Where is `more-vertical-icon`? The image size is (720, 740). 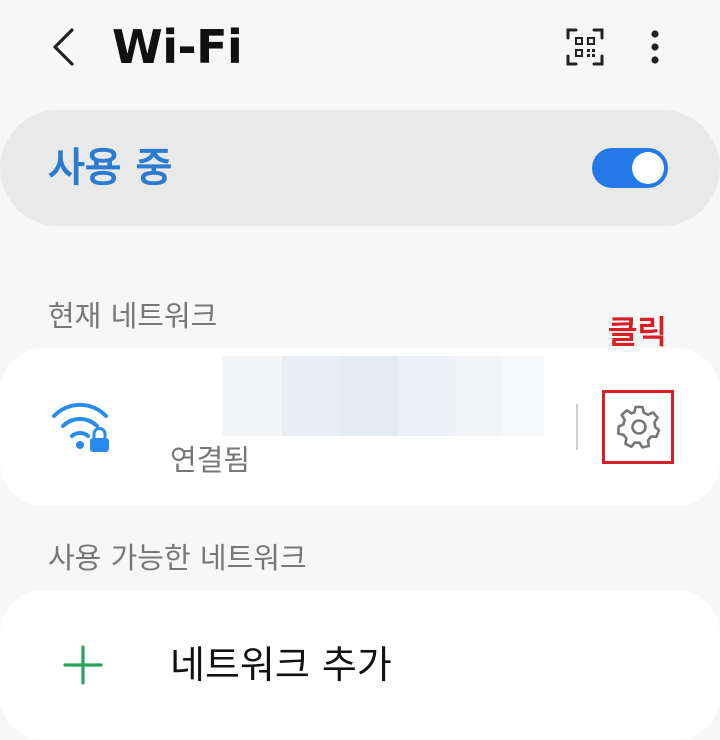
more-vertical-icon is located at coordinates (655, 47).